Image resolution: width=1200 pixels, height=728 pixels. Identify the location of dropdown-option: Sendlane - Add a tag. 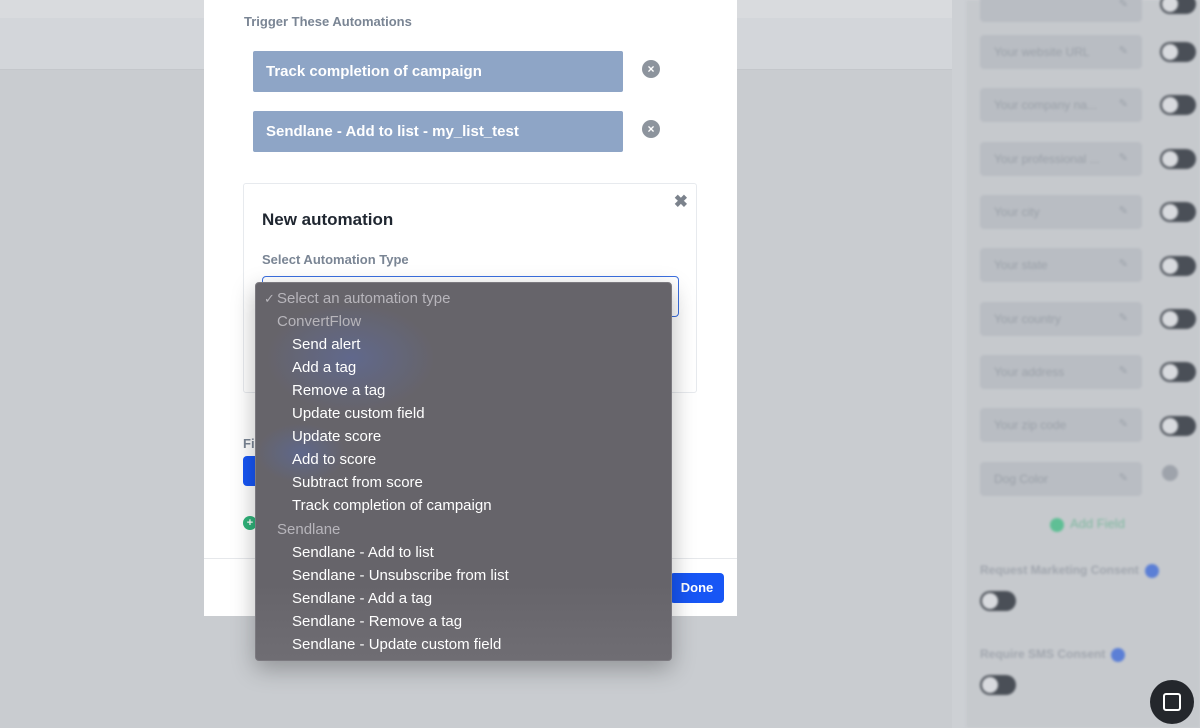
(463, 598).